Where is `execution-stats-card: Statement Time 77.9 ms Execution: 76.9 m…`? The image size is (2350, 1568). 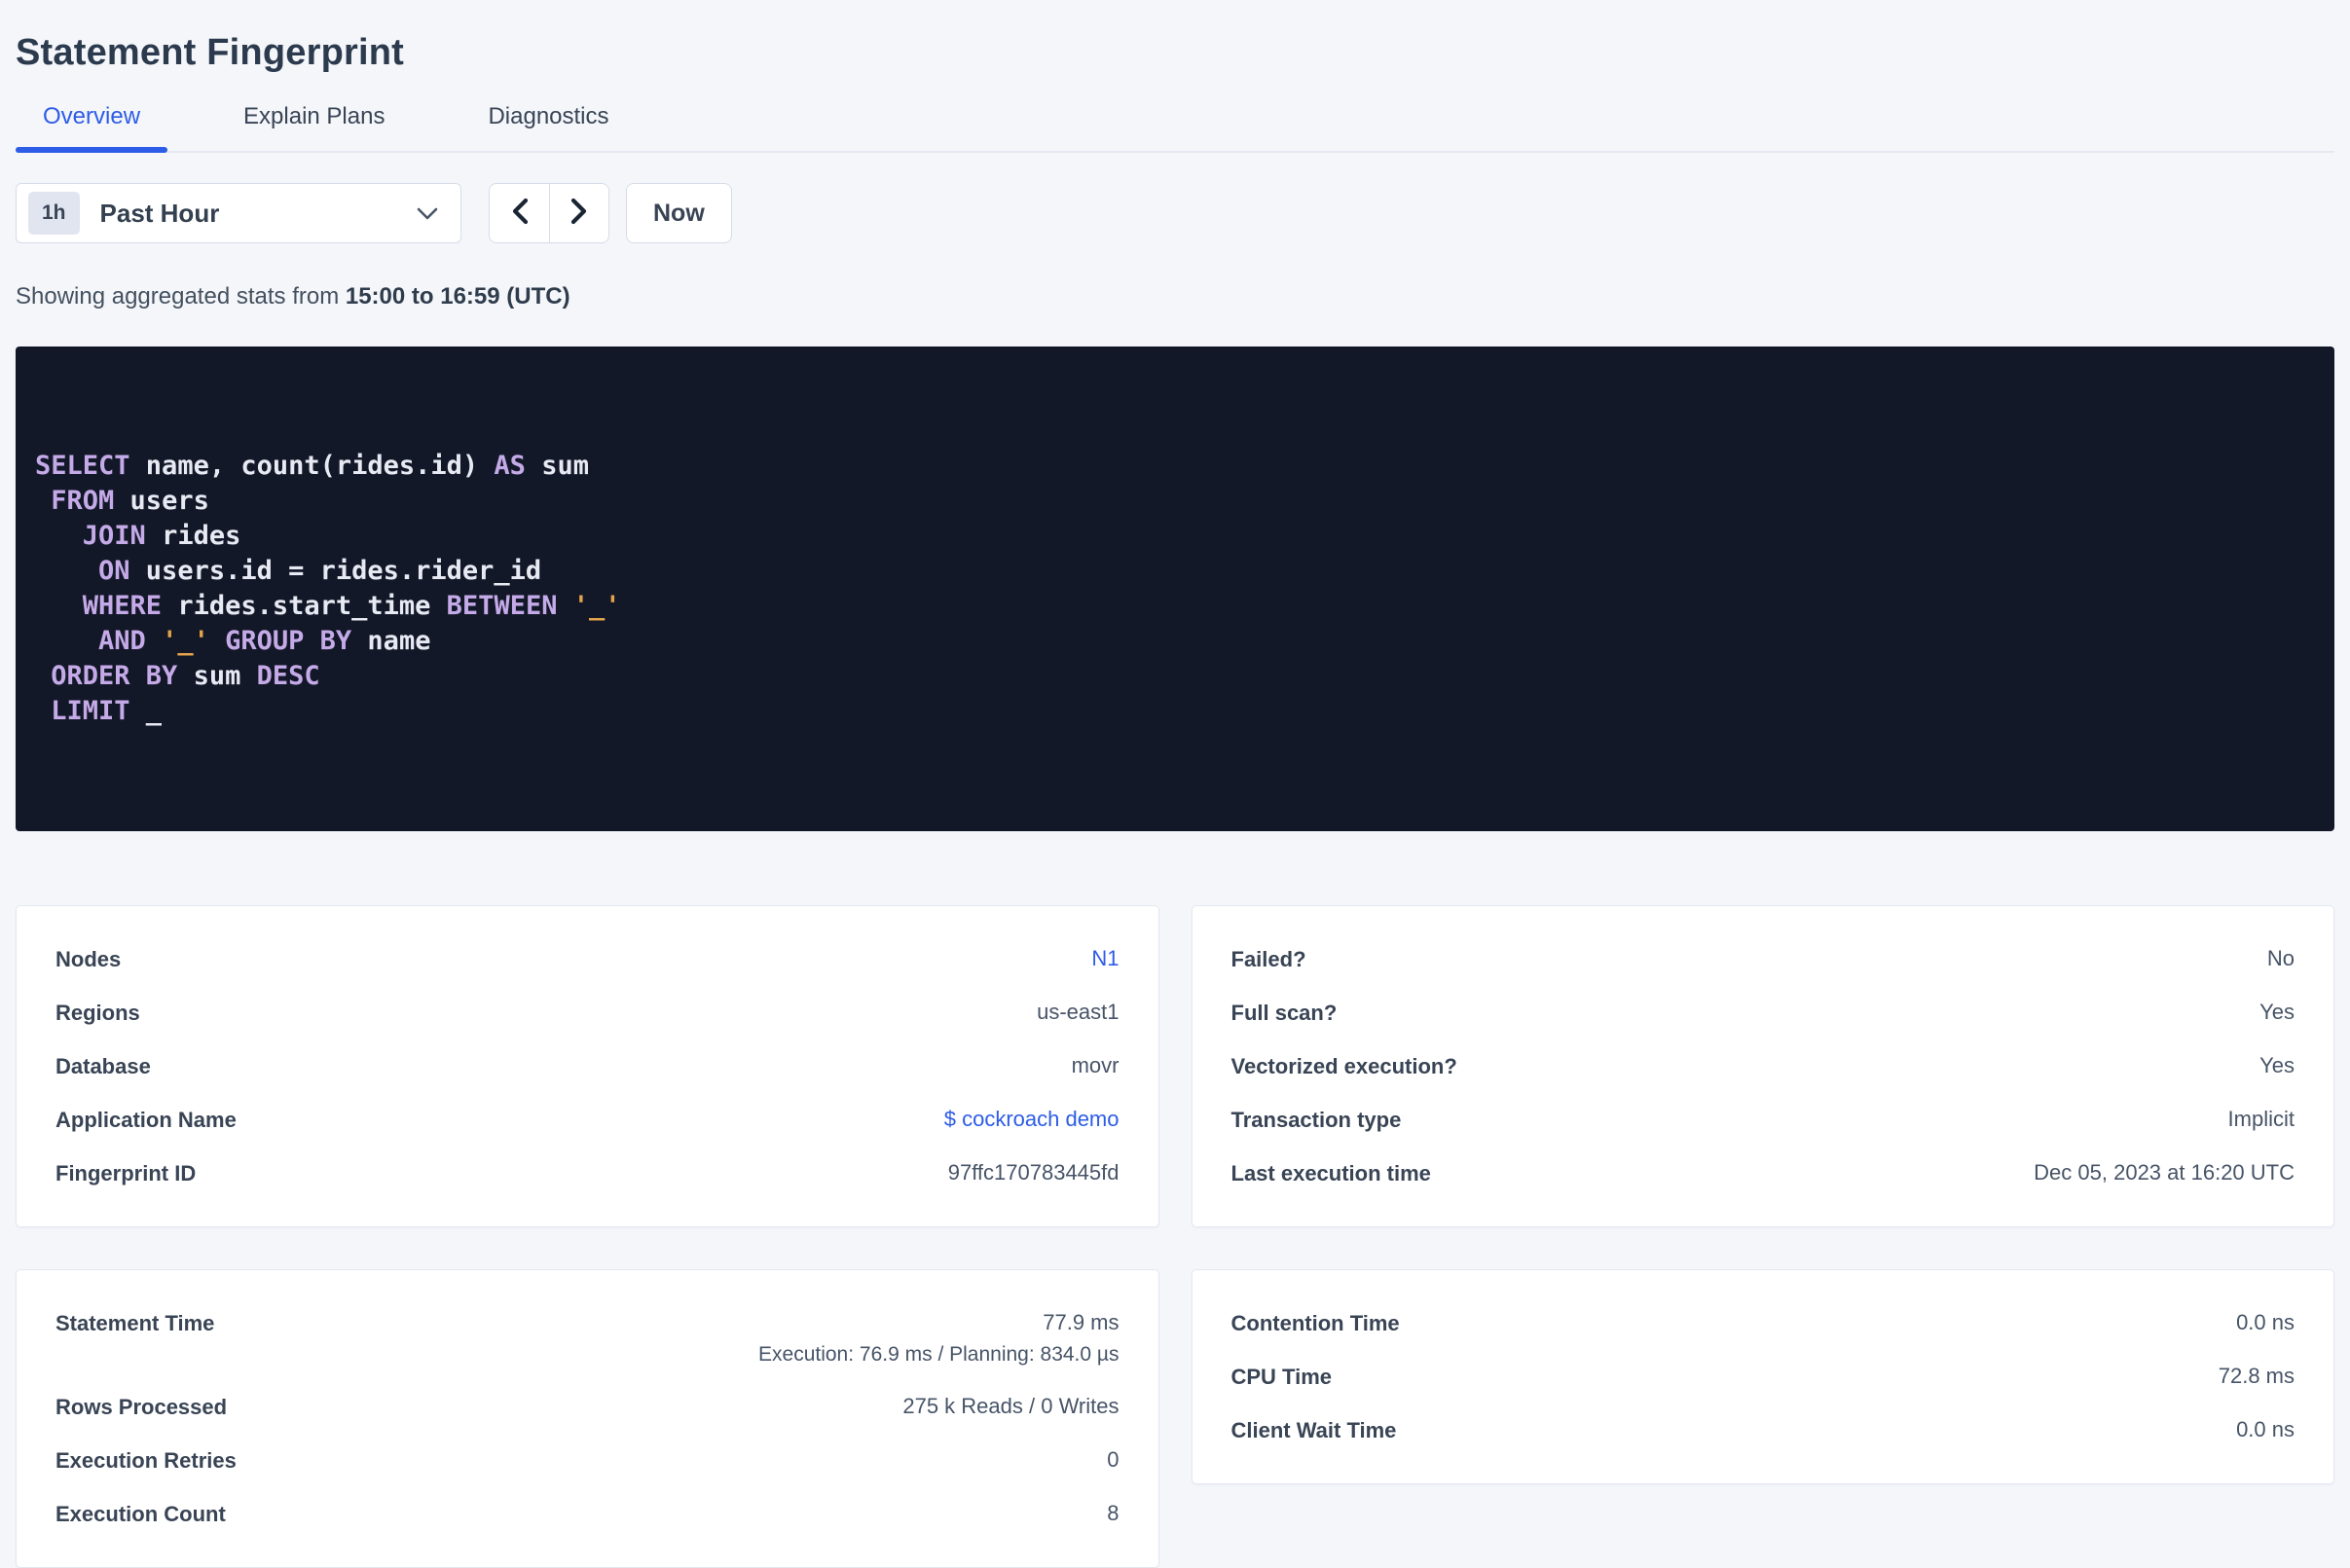 execution-stats-card: Statement Time 77.9 ms Execution: 76.9 m… is located at coordinates (587, 1418).